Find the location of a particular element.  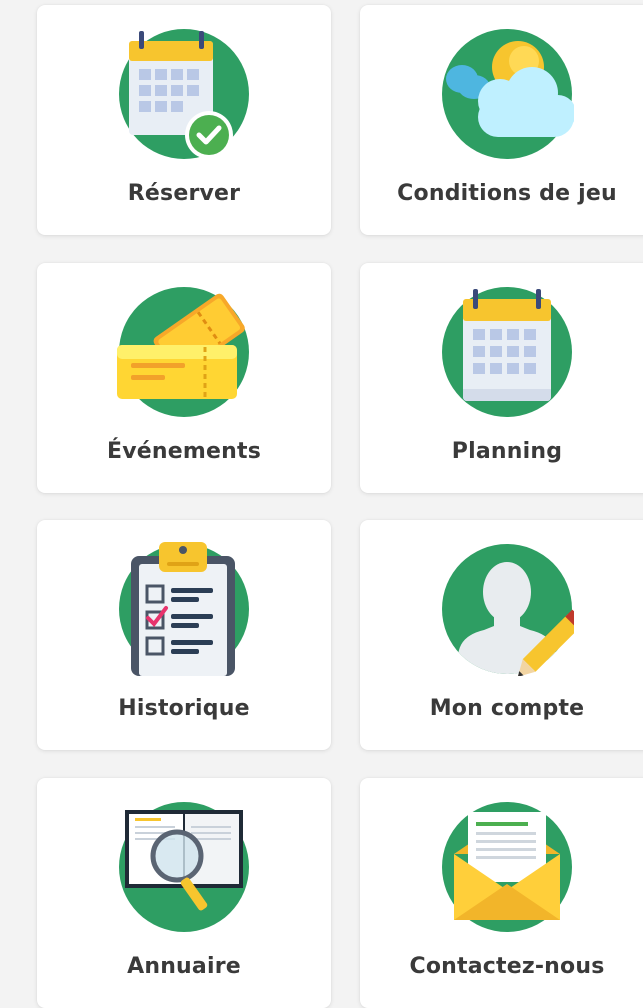

tile-label: Mon compte is located at coordinates (507, 708).